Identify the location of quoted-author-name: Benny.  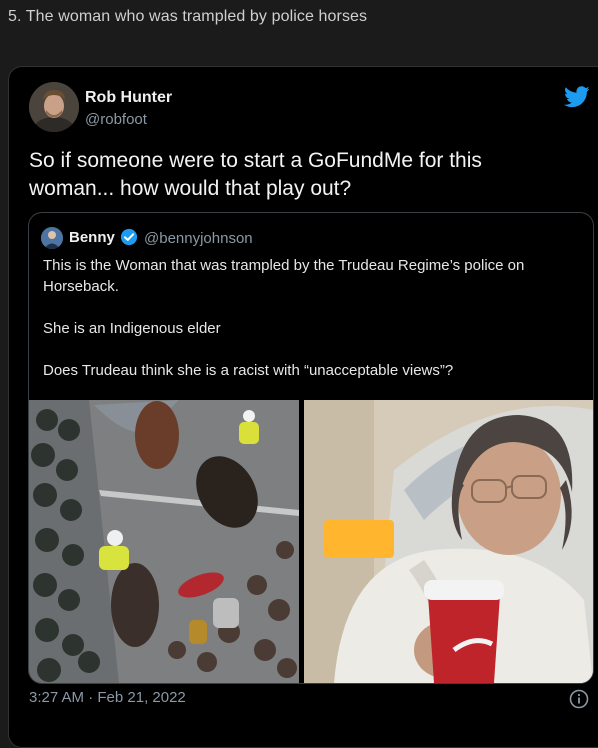
(92, 237).